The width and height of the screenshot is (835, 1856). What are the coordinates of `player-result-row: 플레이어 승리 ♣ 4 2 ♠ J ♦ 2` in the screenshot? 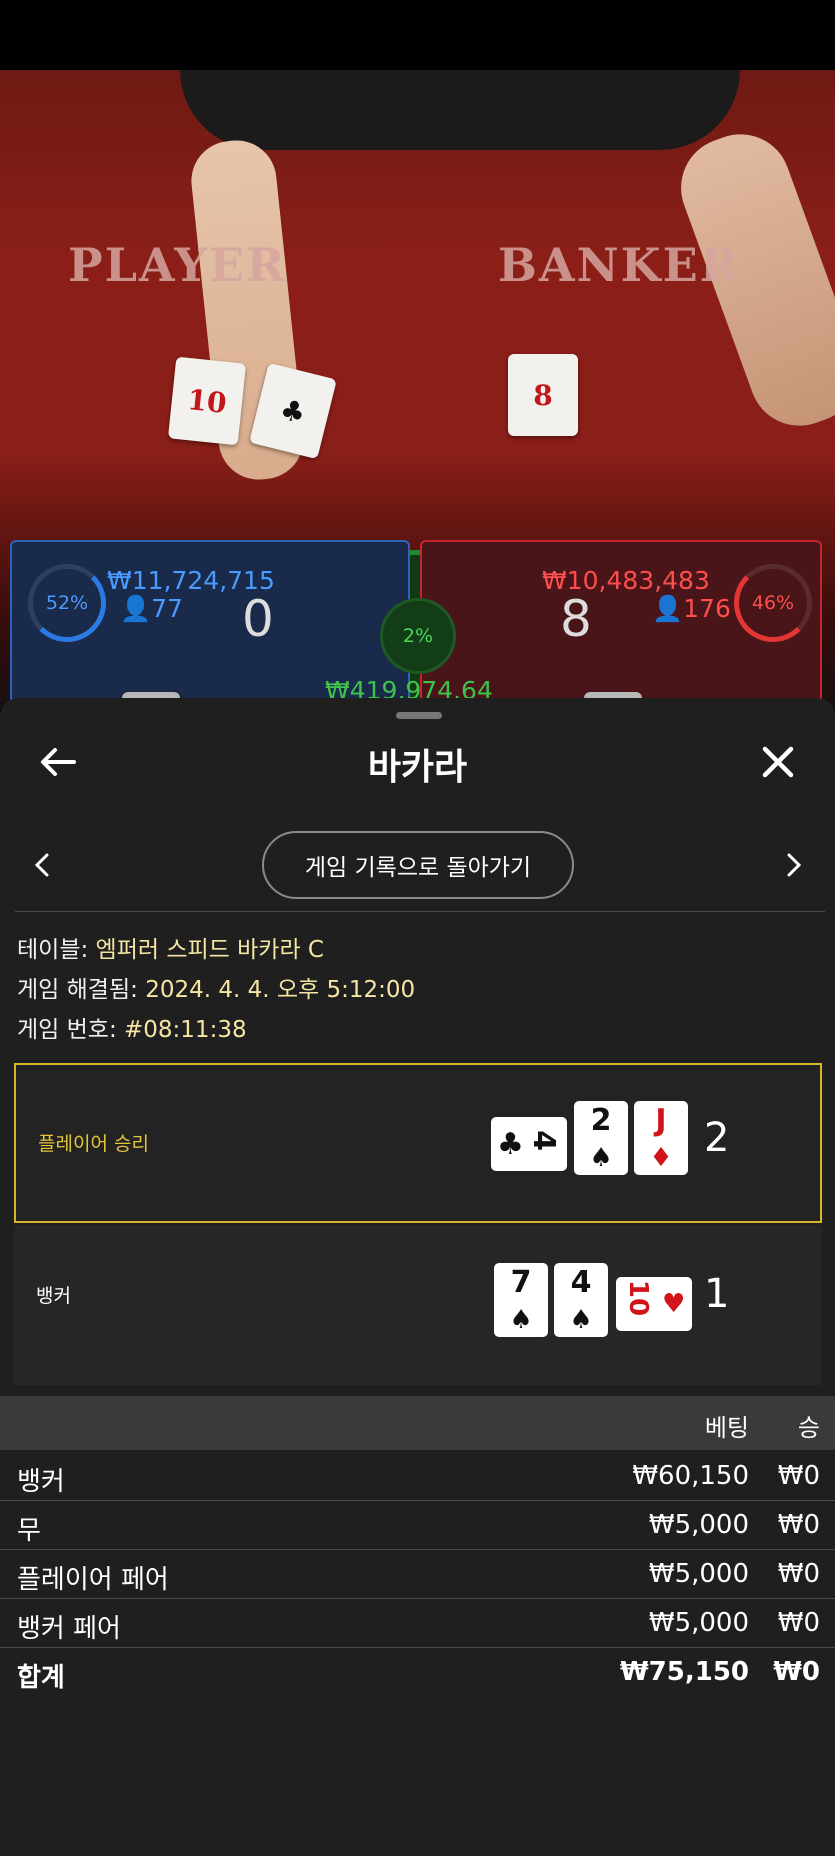 It's located at (418, 1143).